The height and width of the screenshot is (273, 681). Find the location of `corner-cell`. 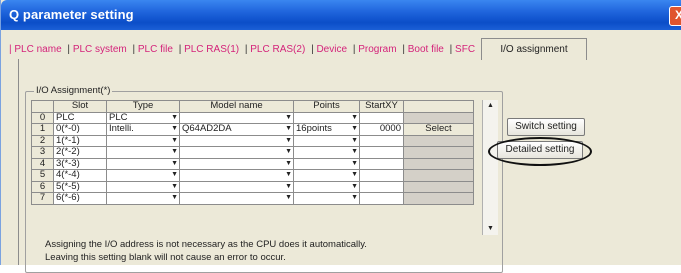

corner-cell is located at coordinates (42, 106).